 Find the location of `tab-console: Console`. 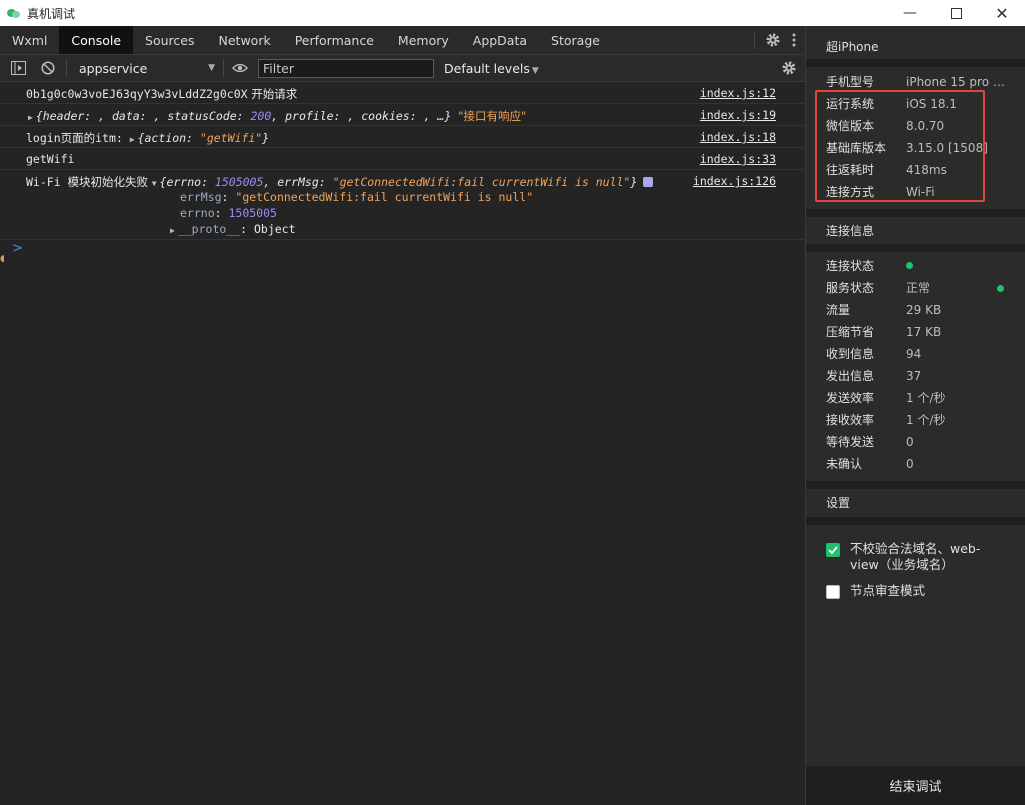

tab-console: Console is located at coordinates (96, 40).